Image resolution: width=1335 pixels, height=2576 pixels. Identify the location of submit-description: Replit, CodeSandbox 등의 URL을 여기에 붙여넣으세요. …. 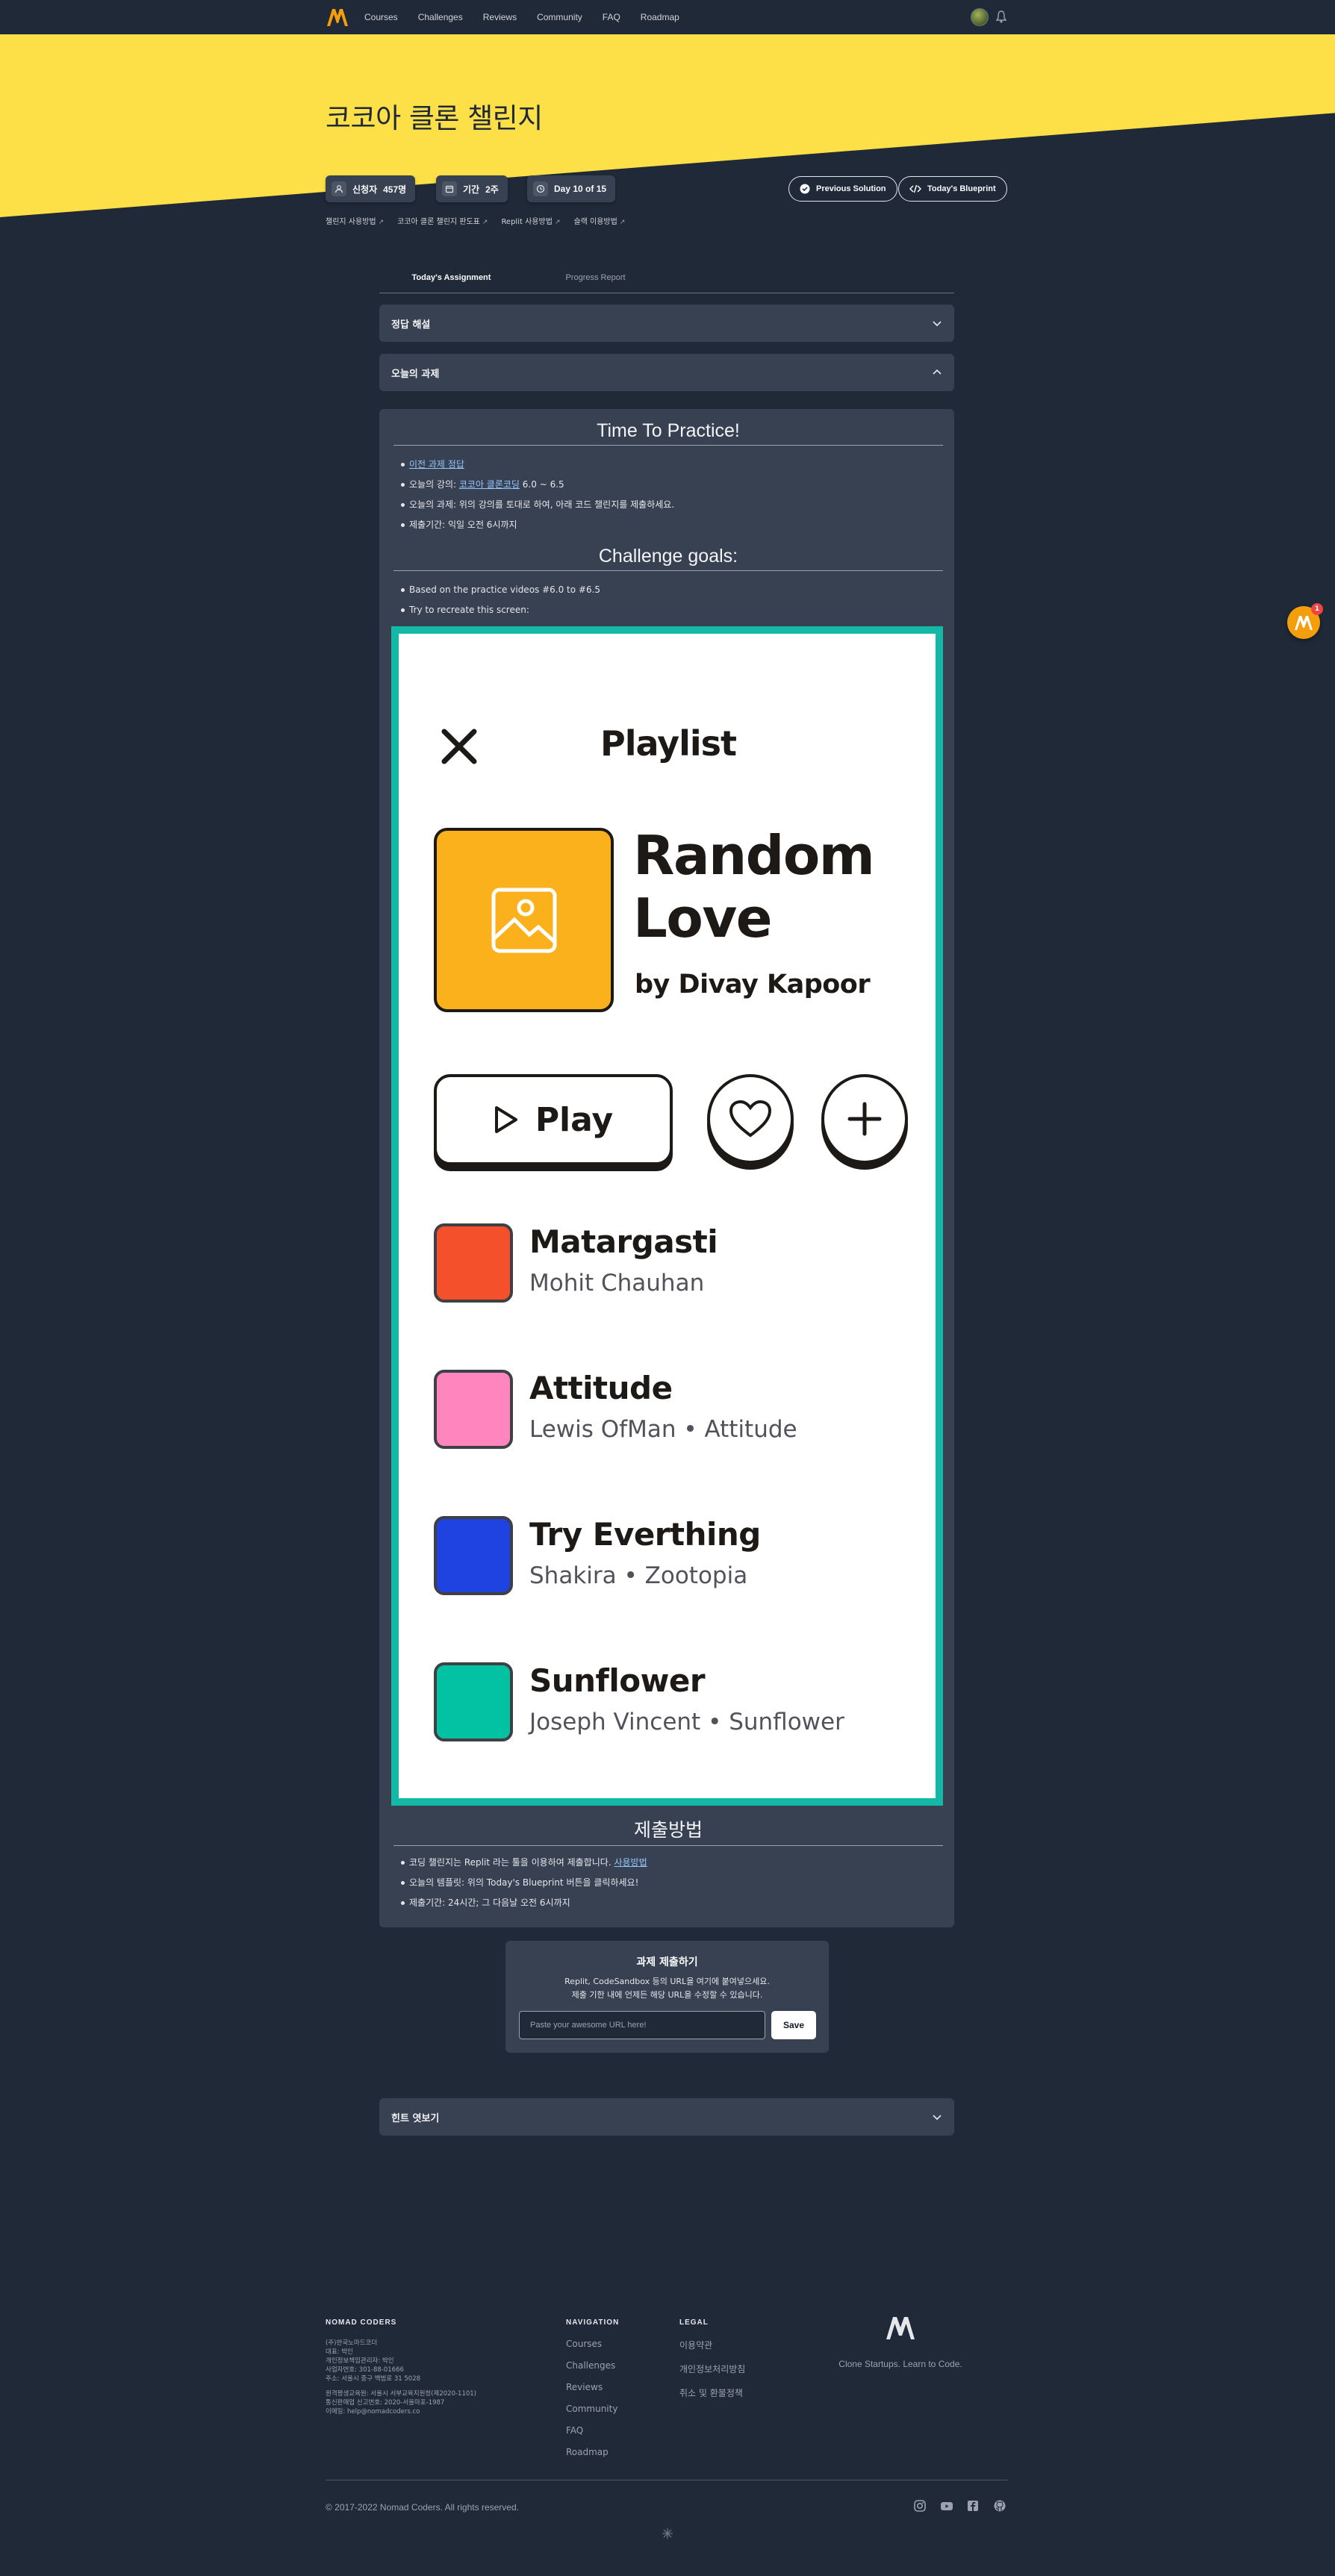
(667, 1988).